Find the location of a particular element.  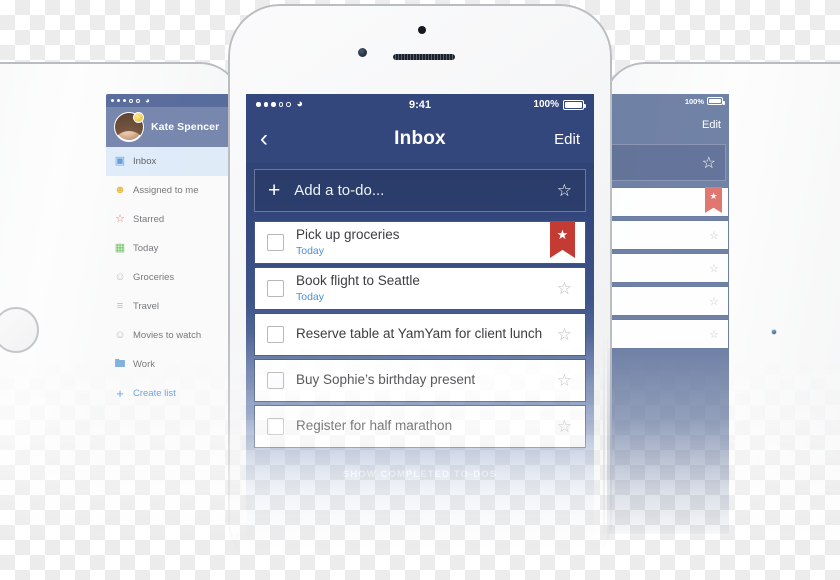

list-item: Book flight to Seattle Today ☆ is located at coordinates (420, 288).